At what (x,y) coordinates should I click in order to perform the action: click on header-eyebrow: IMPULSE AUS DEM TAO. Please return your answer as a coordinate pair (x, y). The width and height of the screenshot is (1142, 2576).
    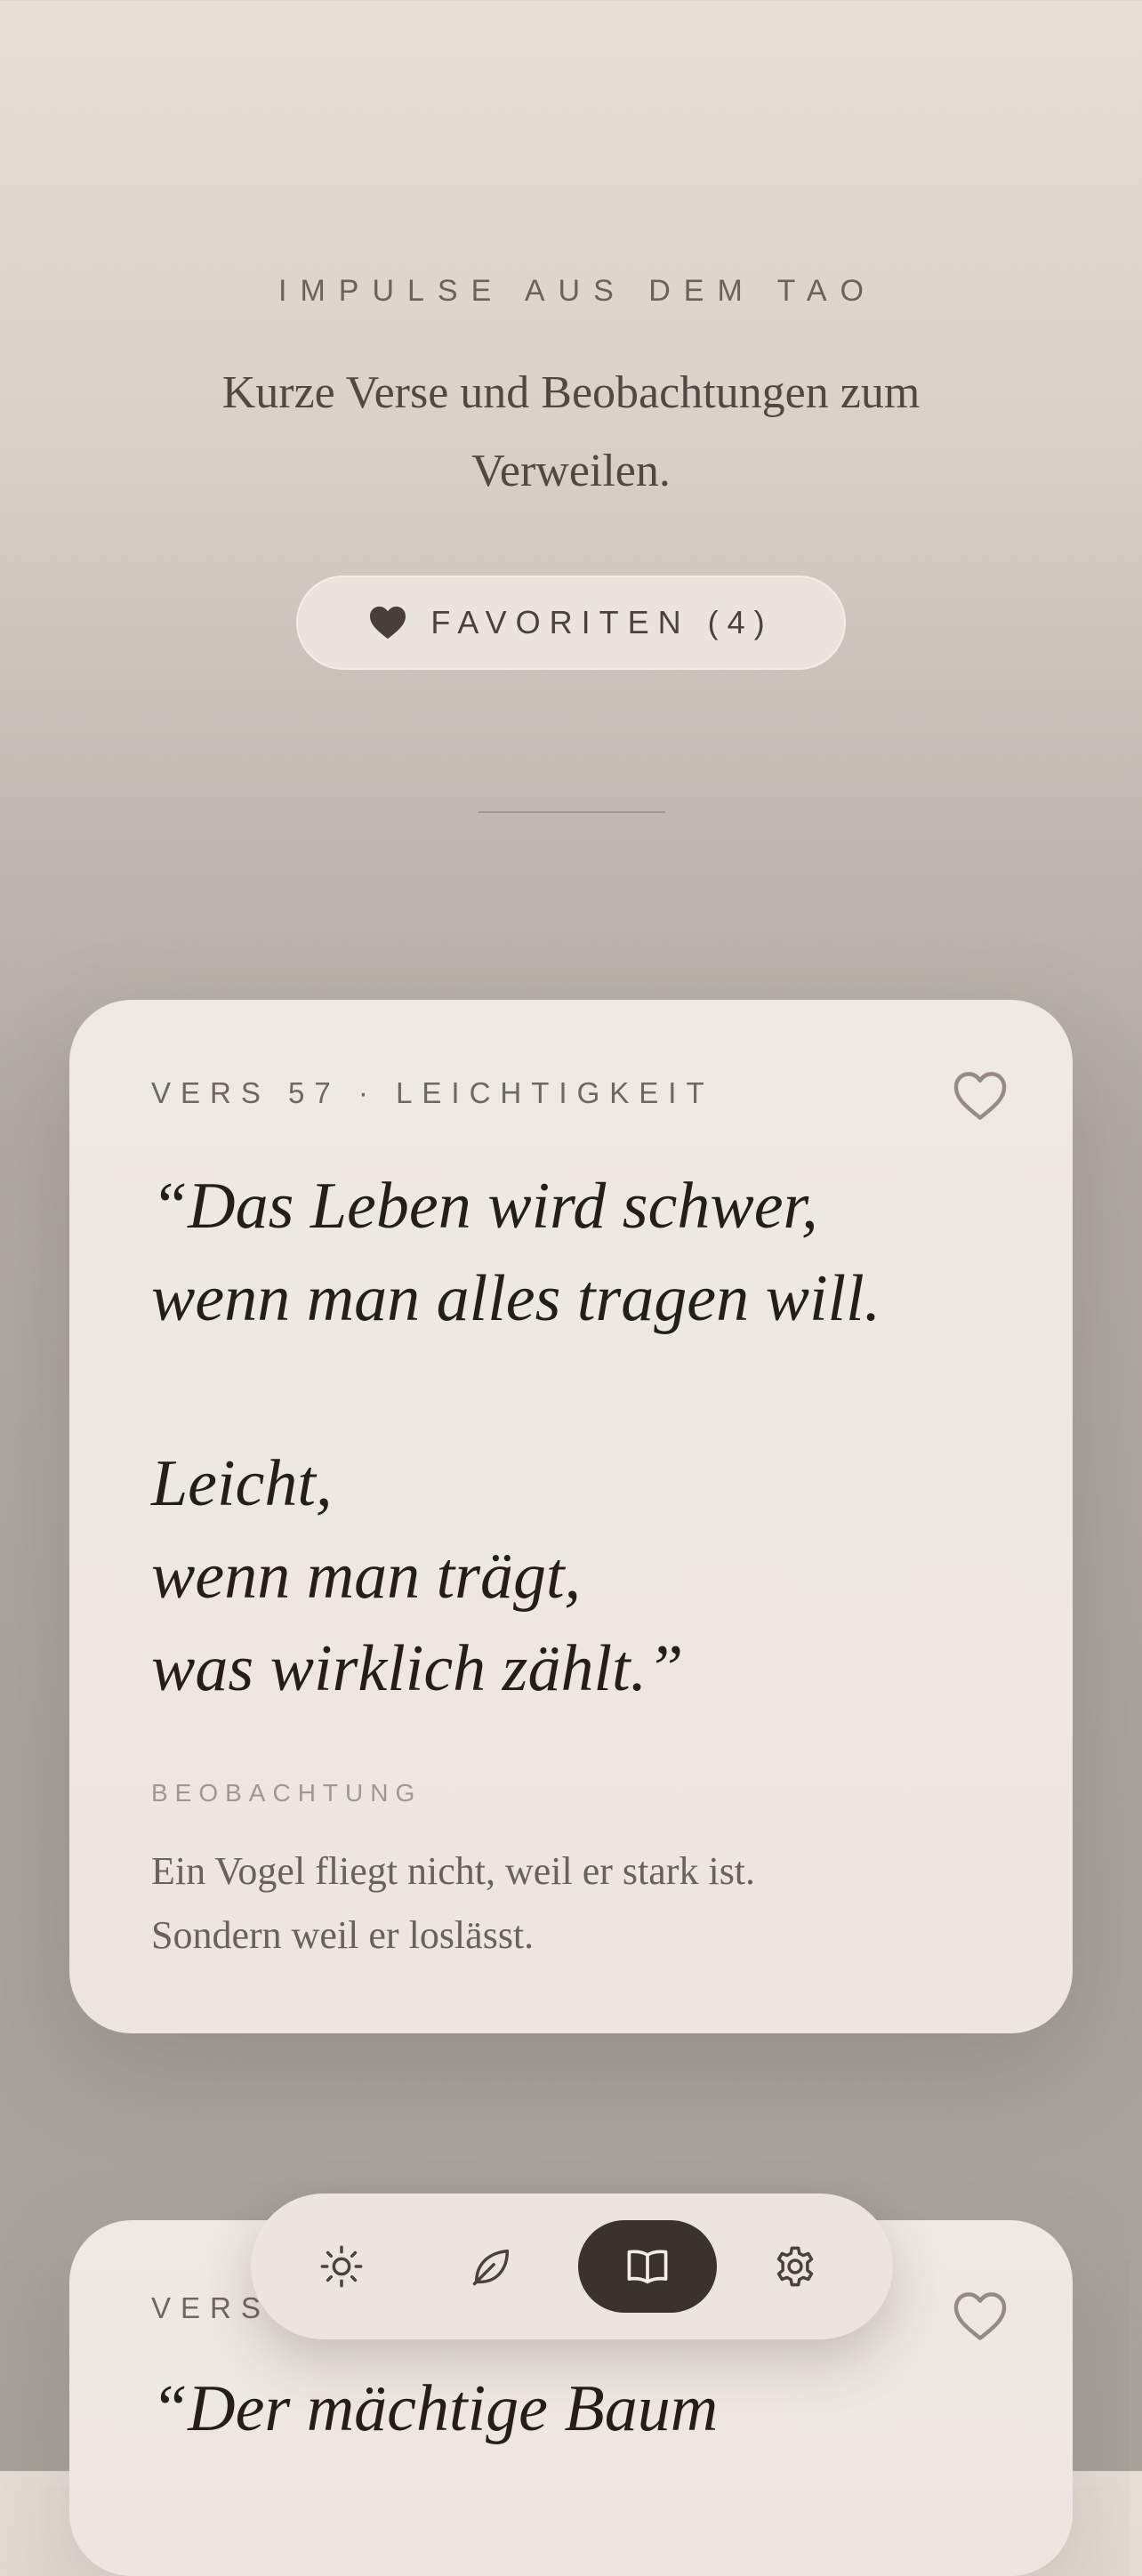
    Looking at the image, I should click on (577, 291).